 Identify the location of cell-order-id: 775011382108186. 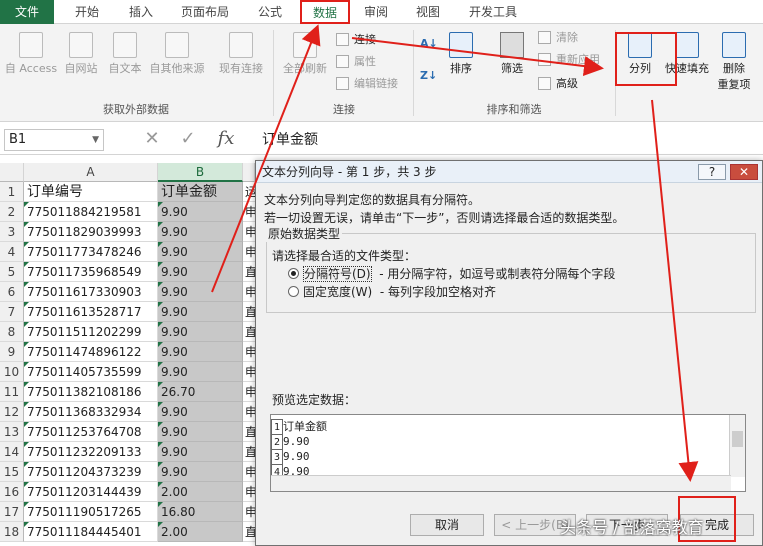
(91, 392).